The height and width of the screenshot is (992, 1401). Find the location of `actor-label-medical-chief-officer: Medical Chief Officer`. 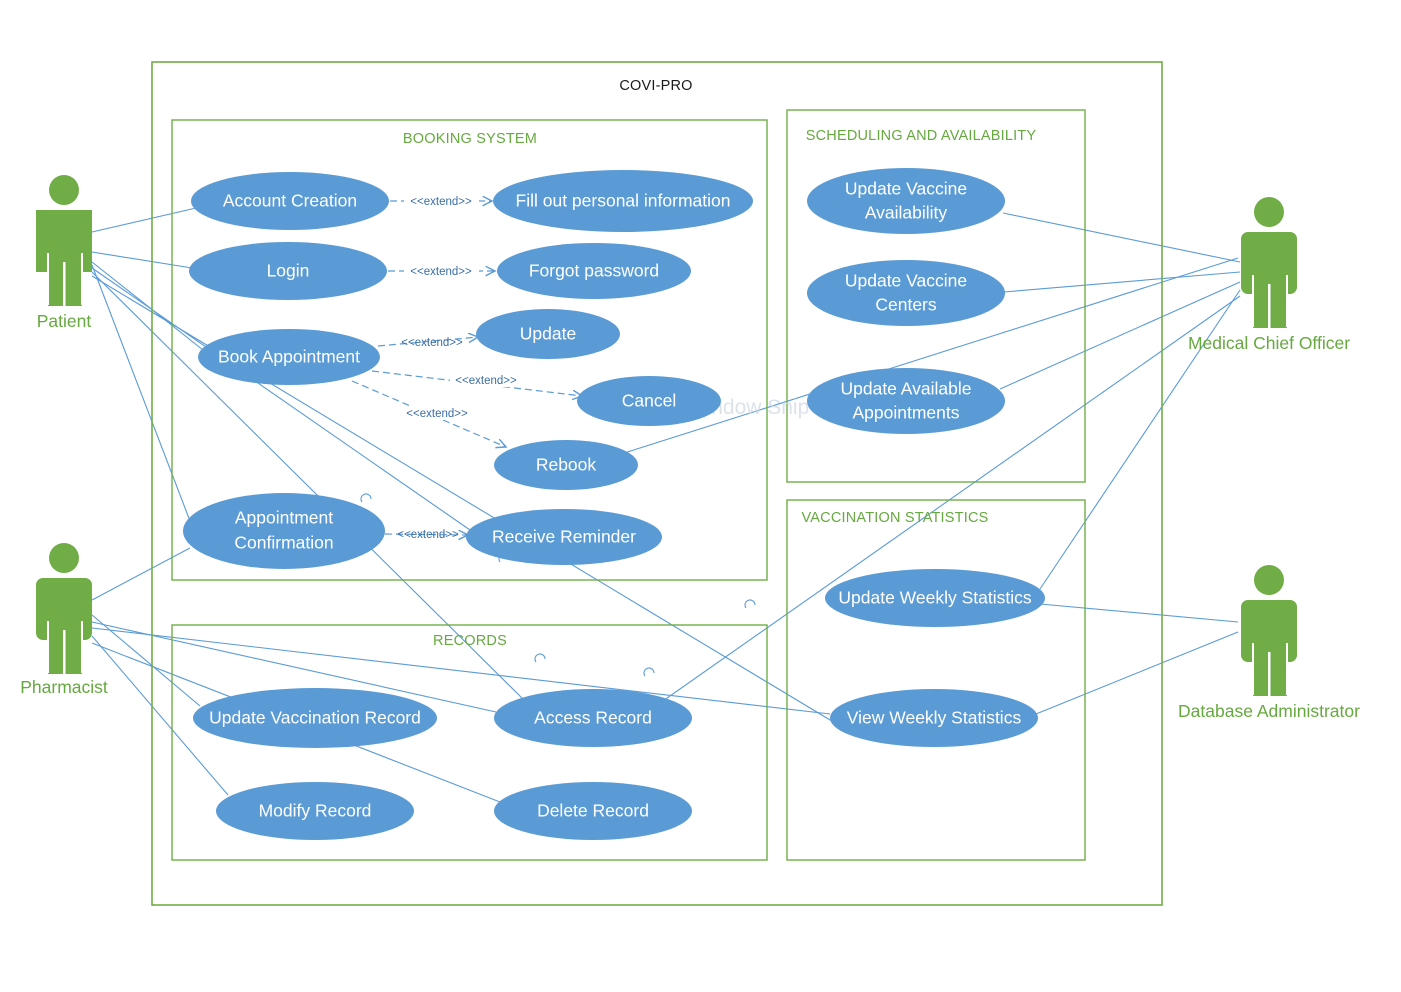

actor-label-medical-chief-officer: Medical Chief Officer is located at coordinates (1269, 343).